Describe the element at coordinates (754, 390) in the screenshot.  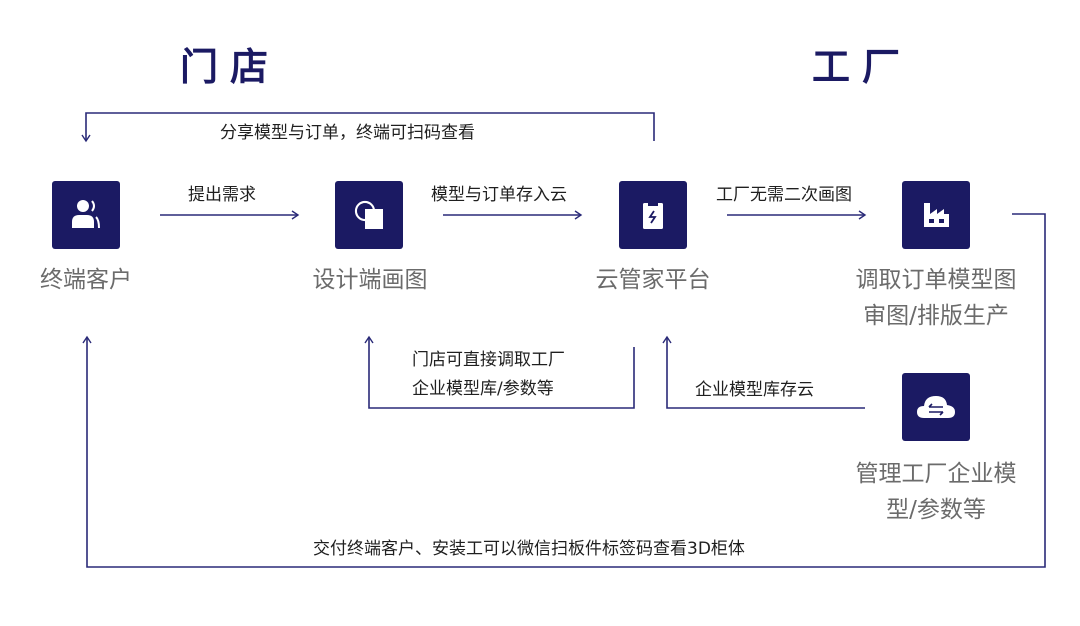
I see `edge-label-model-store: 企业模型库存云` at that location.